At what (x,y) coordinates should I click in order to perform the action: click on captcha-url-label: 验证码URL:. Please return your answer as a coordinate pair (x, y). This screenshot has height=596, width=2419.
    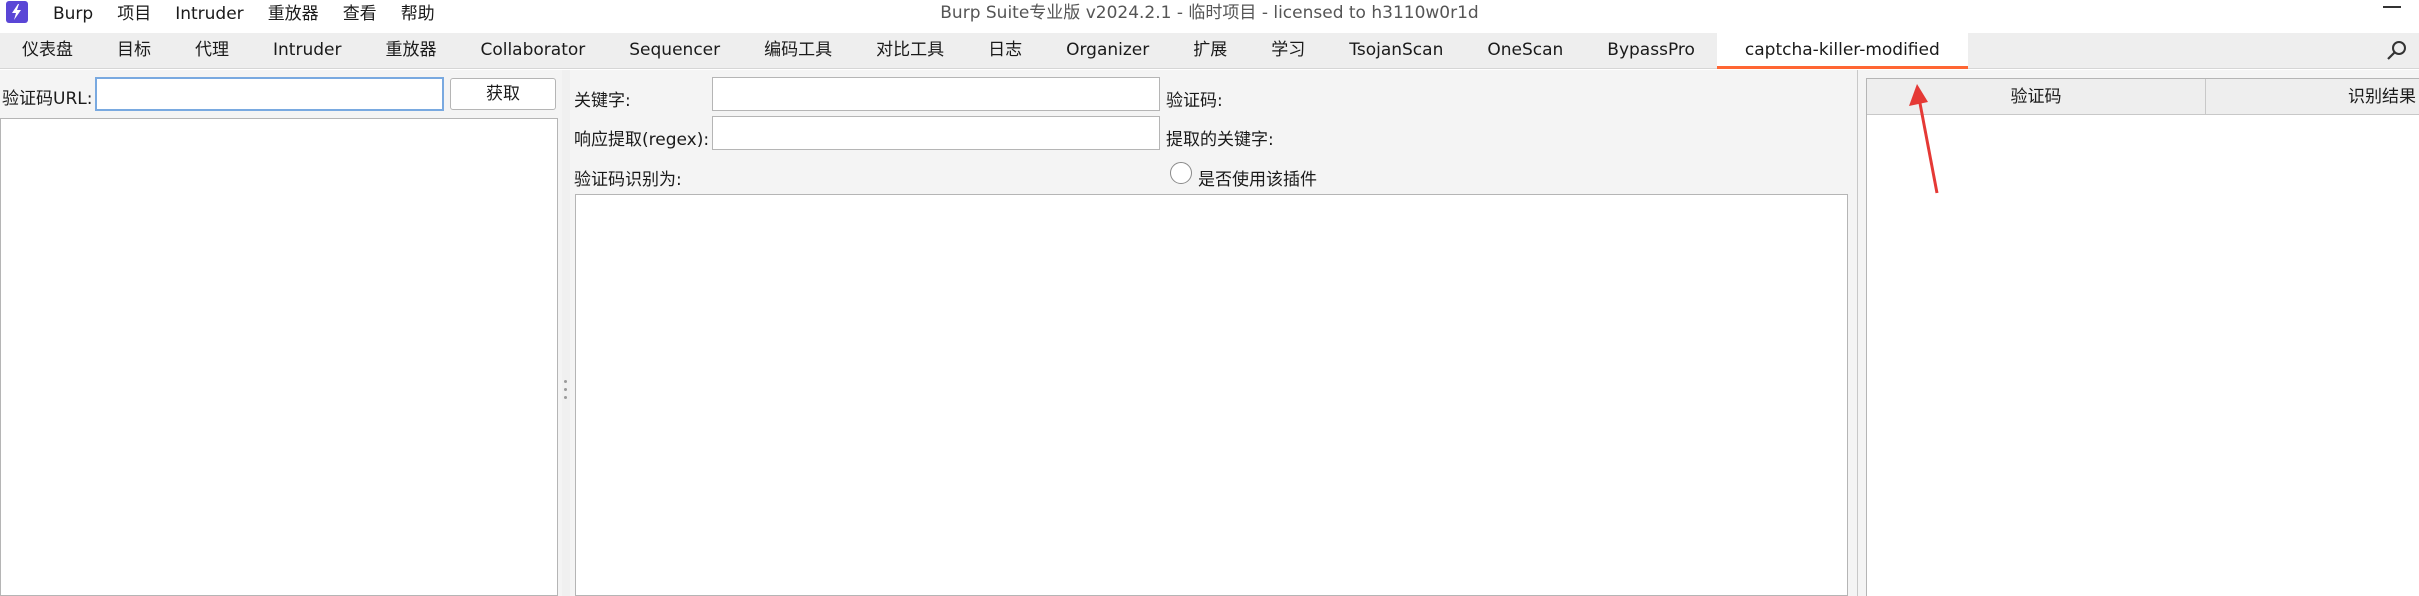
    Looking at the image, I should click on (47, 99).